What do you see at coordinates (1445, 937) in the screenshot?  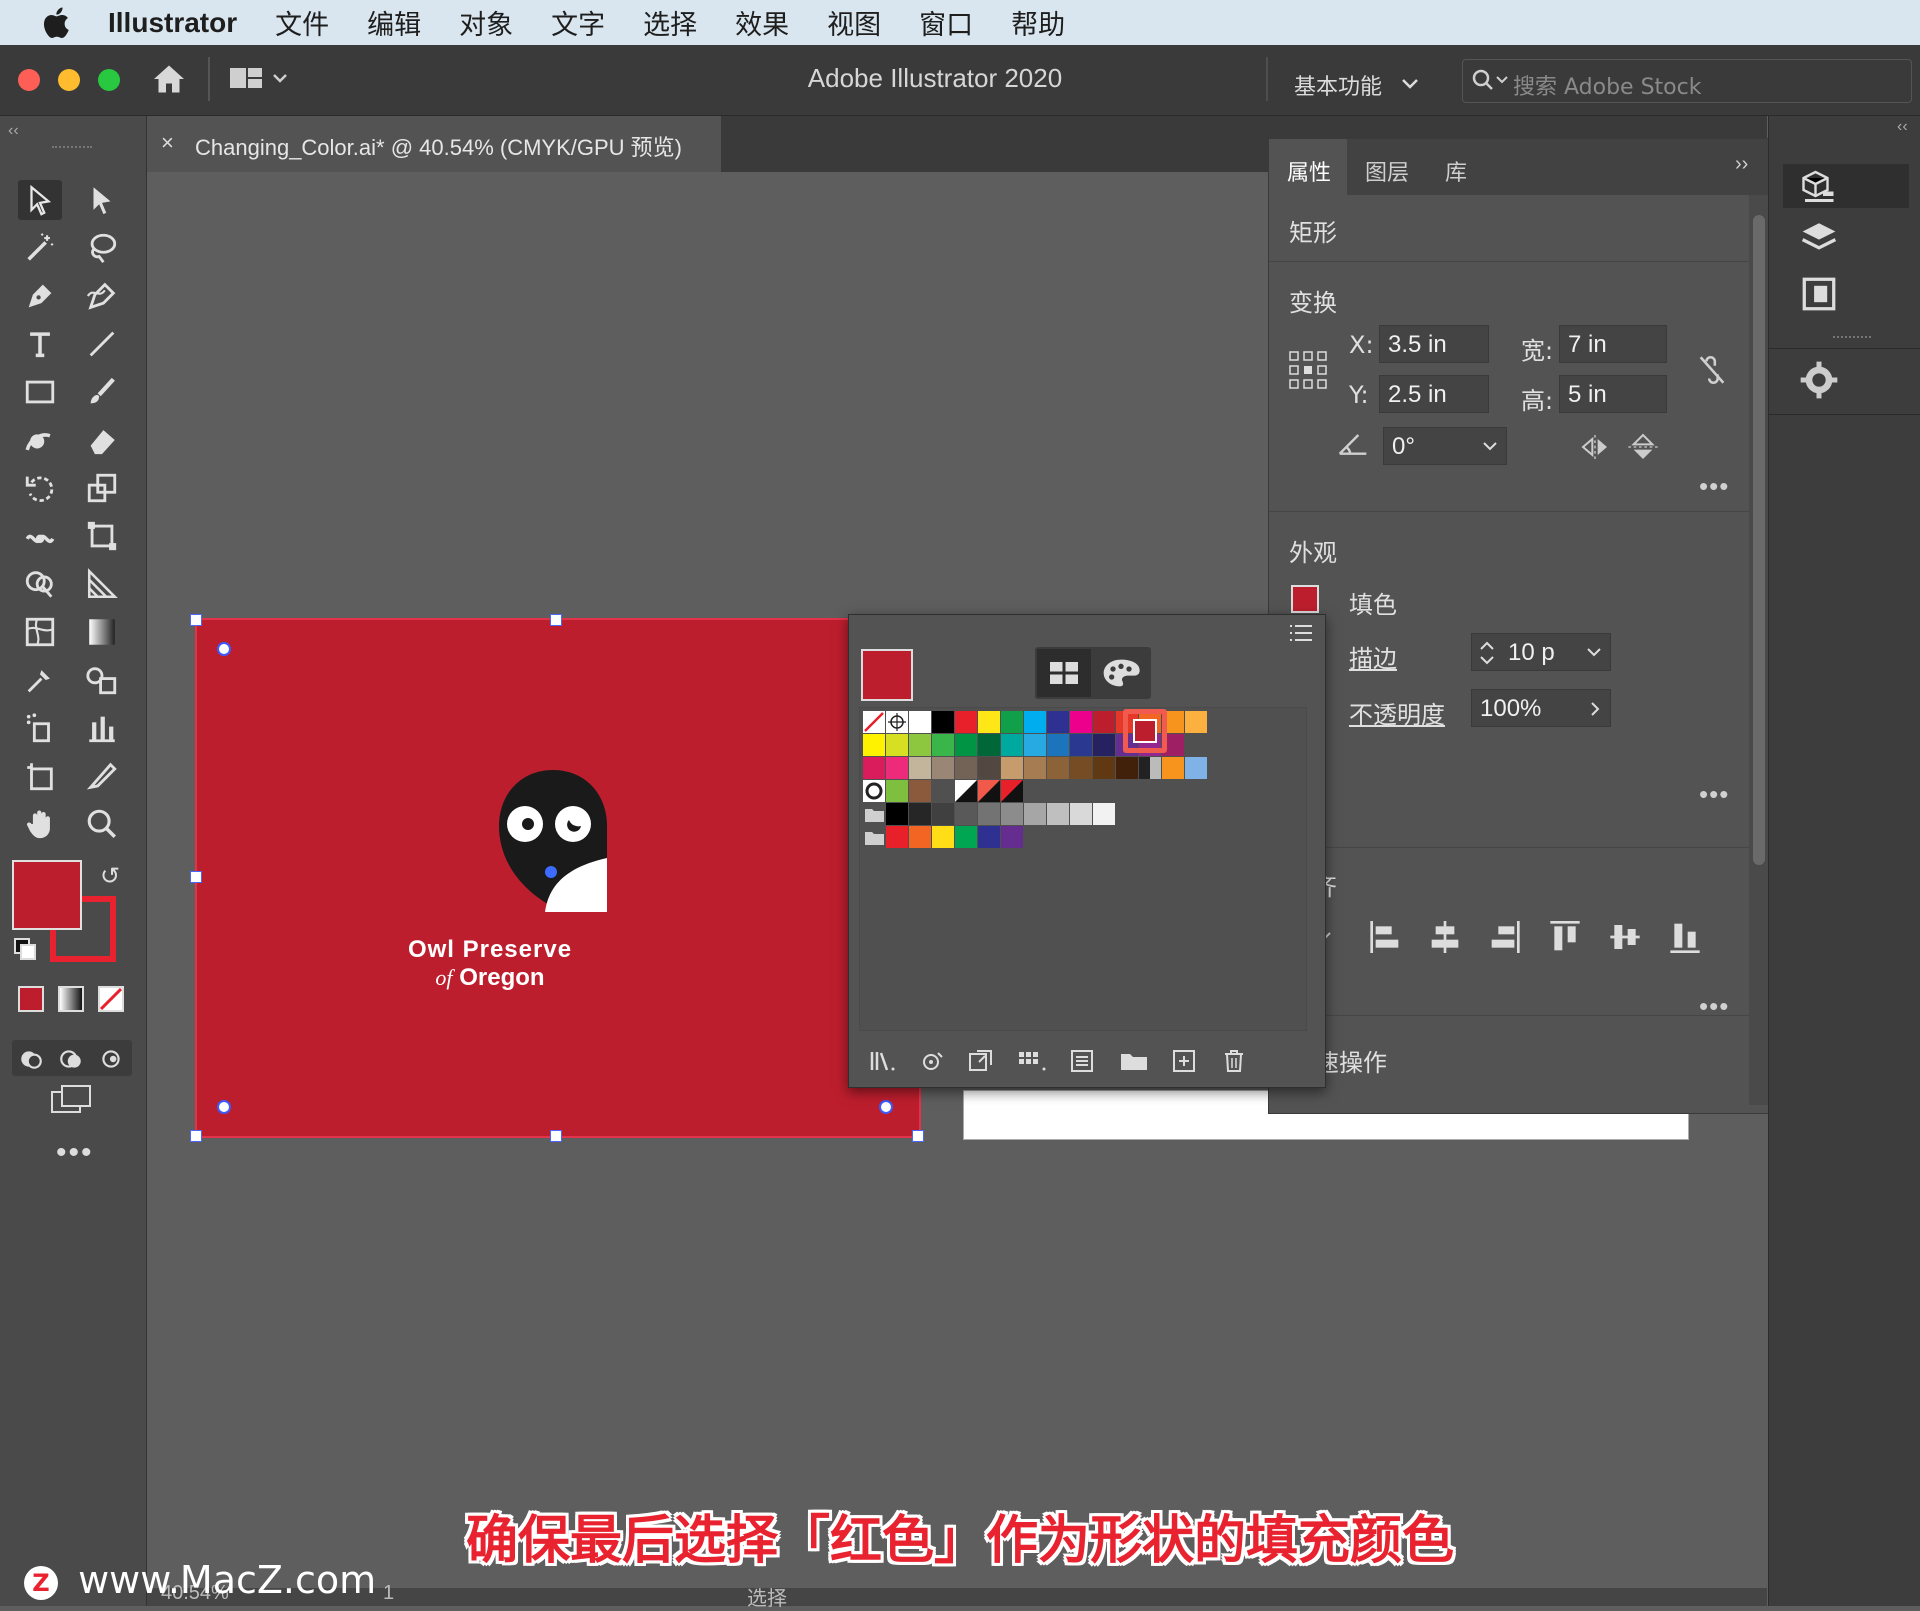 I see `align-horizontal-center-icon` at bounding box center [1445, 937].